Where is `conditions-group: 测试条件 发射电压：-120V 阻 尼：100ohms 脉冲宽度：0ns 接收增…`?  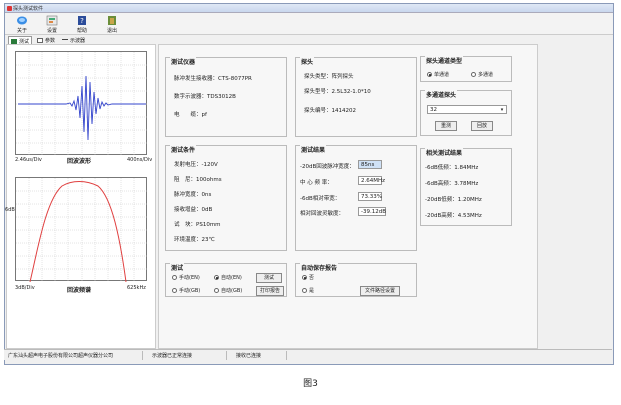
conditions-group: 测试条件 发射电压：-120V 阻 尼：100ohms 脉冲宽度：0ns 接收增… is located at coordinates (226, 198).